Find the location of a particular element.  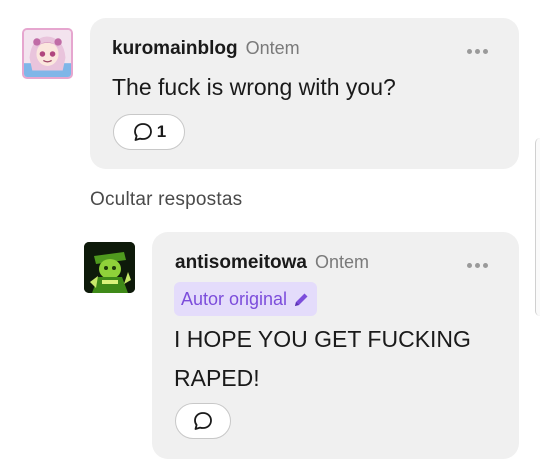

anime-girl-avatar-icon is located at coordinates (47, 53).